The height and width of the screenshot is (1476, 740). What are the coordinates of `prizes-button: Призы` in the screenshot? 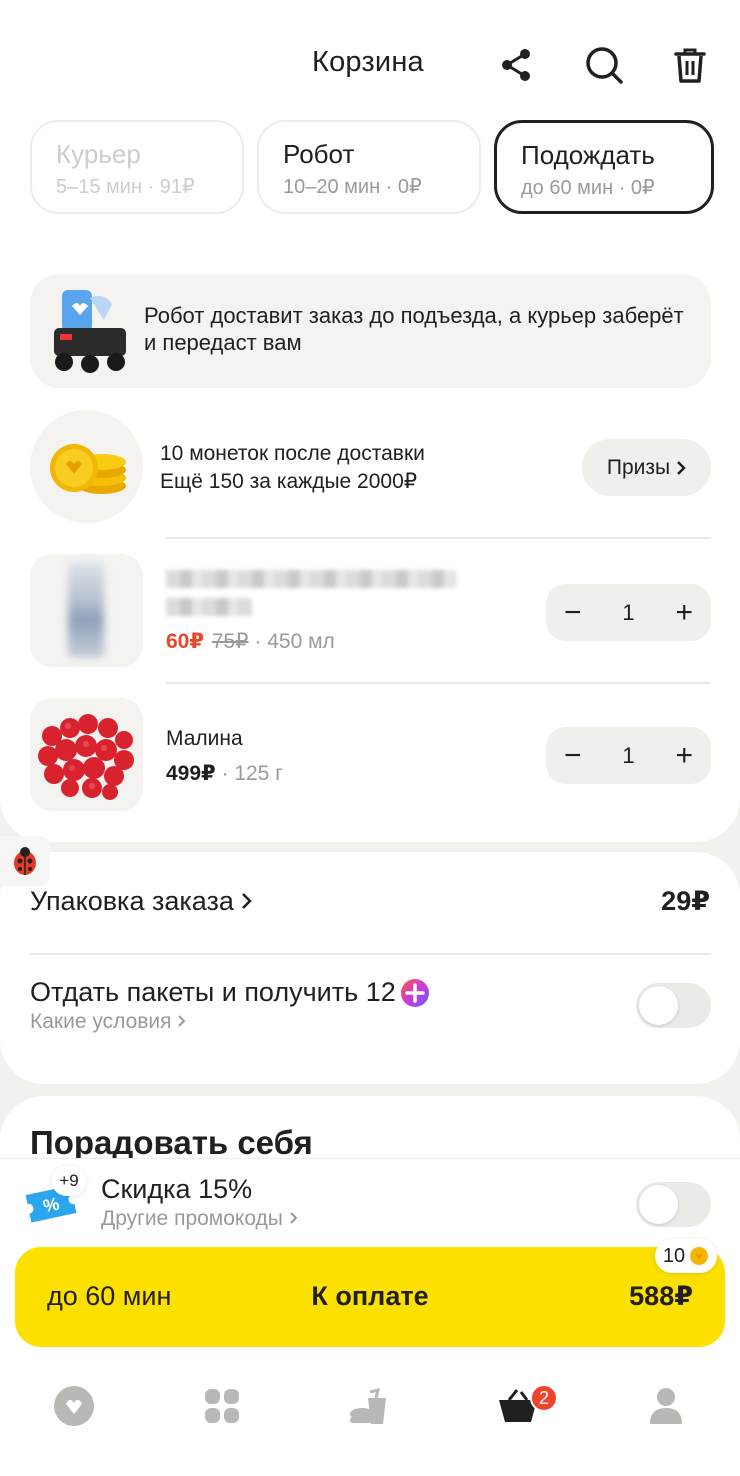 It's located at (646, 467).